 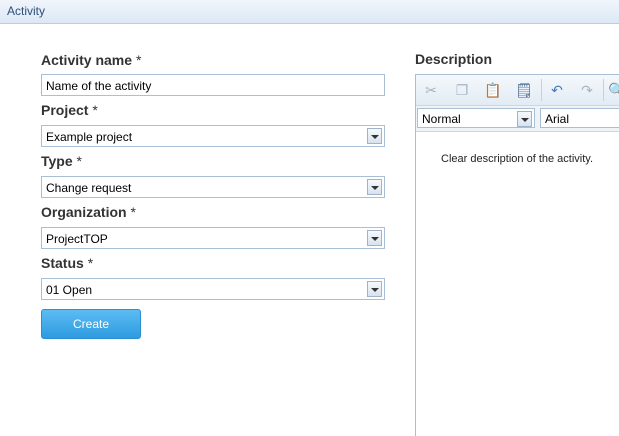 What do you see at coordinates (89, 137) in the screenshot?
I see `project-value: Example project` at bounding box center [89, 137].